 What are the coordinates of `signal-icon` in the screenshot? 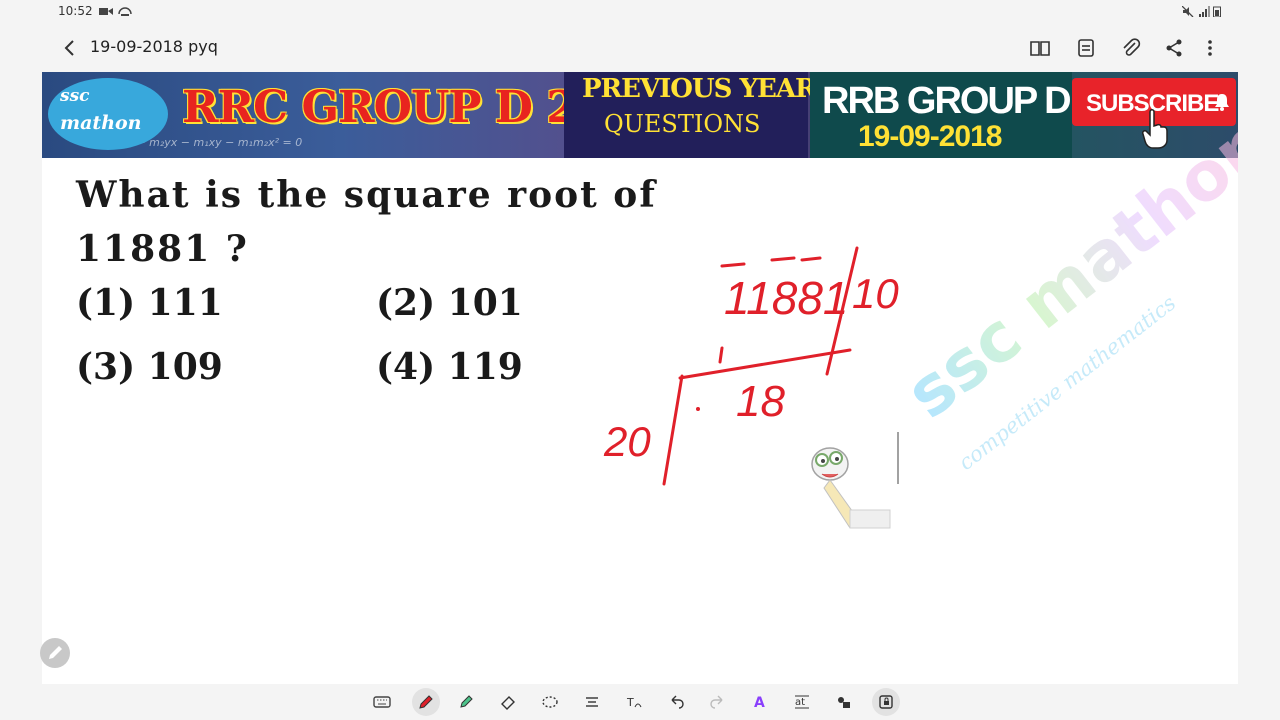 It's located at (1204, 11).